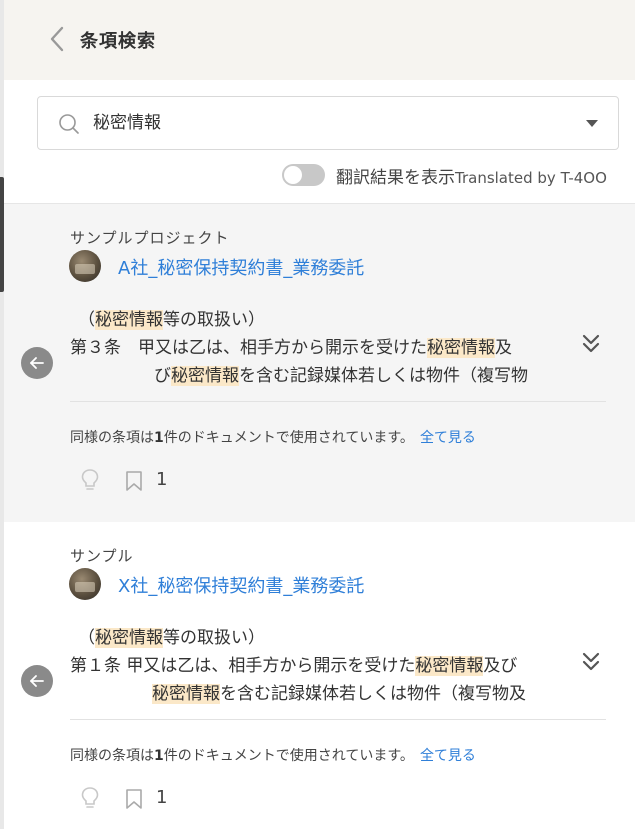  What do you see at coordinates (303, 175) in the screenshot?
I see `translation-toggle` at bounding box center [303, 175].